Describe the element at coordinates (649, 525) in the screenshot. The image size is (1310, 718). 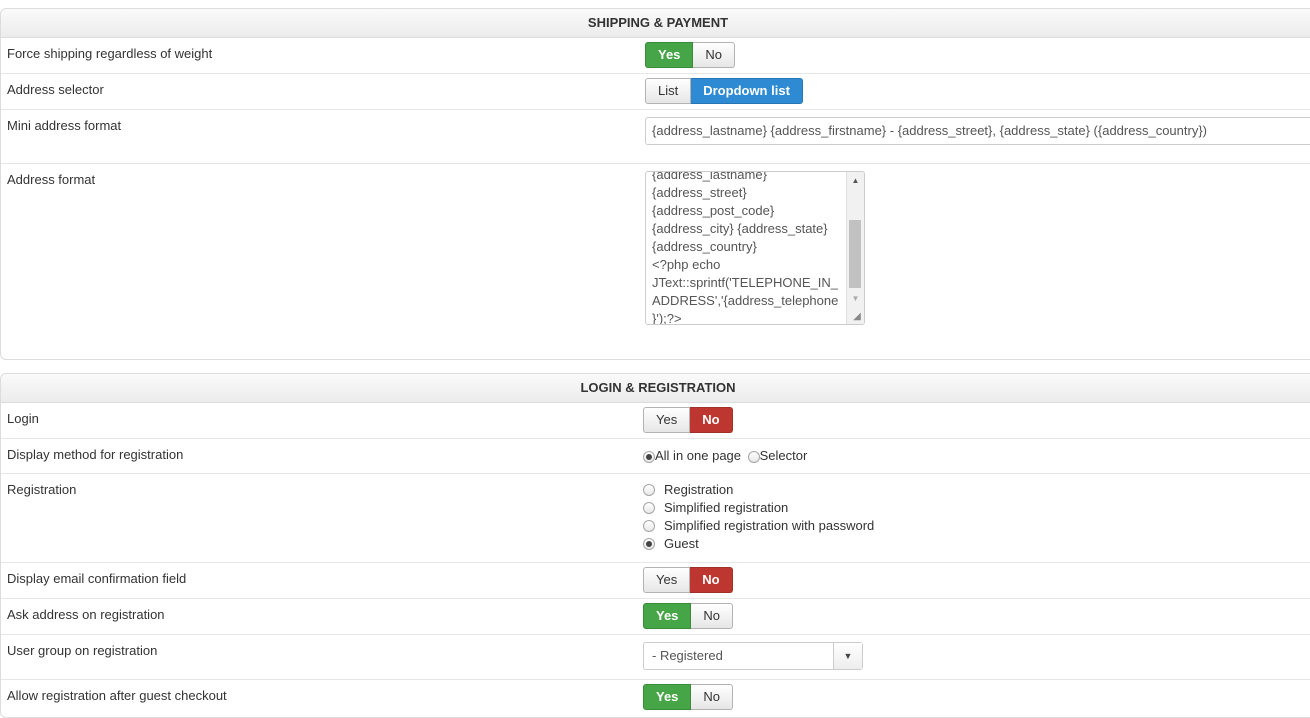
I see `radio-simplified-registration-password` at that location.